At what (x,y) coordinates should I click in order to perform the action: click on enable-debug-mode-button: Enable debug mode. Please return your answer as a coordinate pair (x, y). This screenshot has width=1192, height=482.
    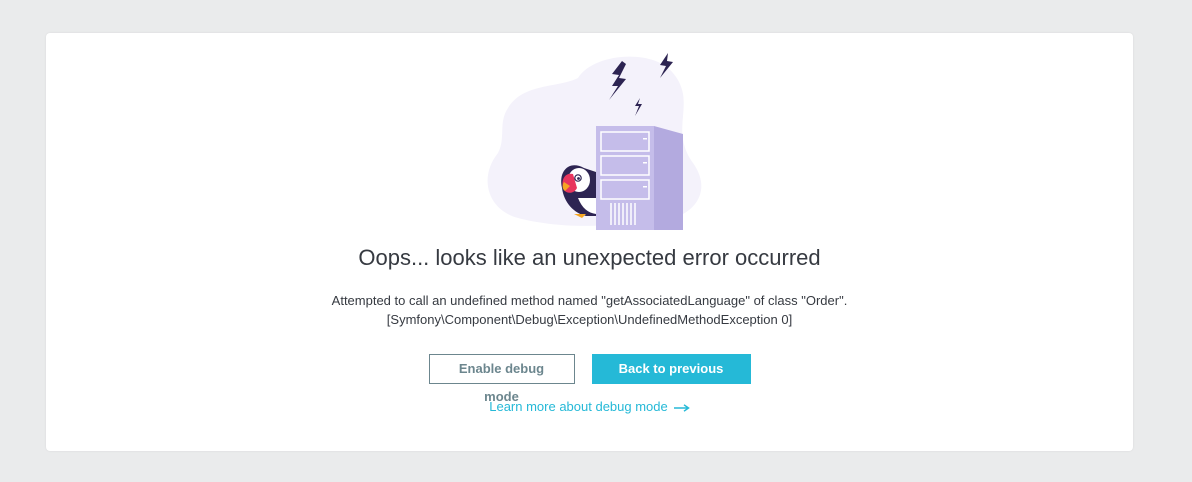
    Looking at the image, I should click on (501, 379).